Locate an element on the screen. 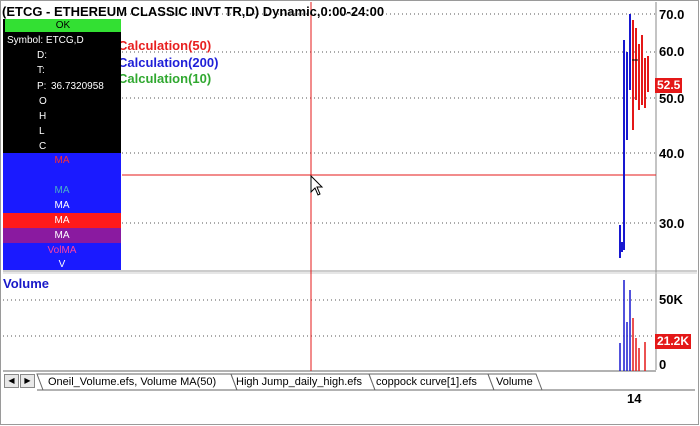 This screenshot has height=426, width=700. triangle-right-icon: ▶ is located at coordinates (27, 380).